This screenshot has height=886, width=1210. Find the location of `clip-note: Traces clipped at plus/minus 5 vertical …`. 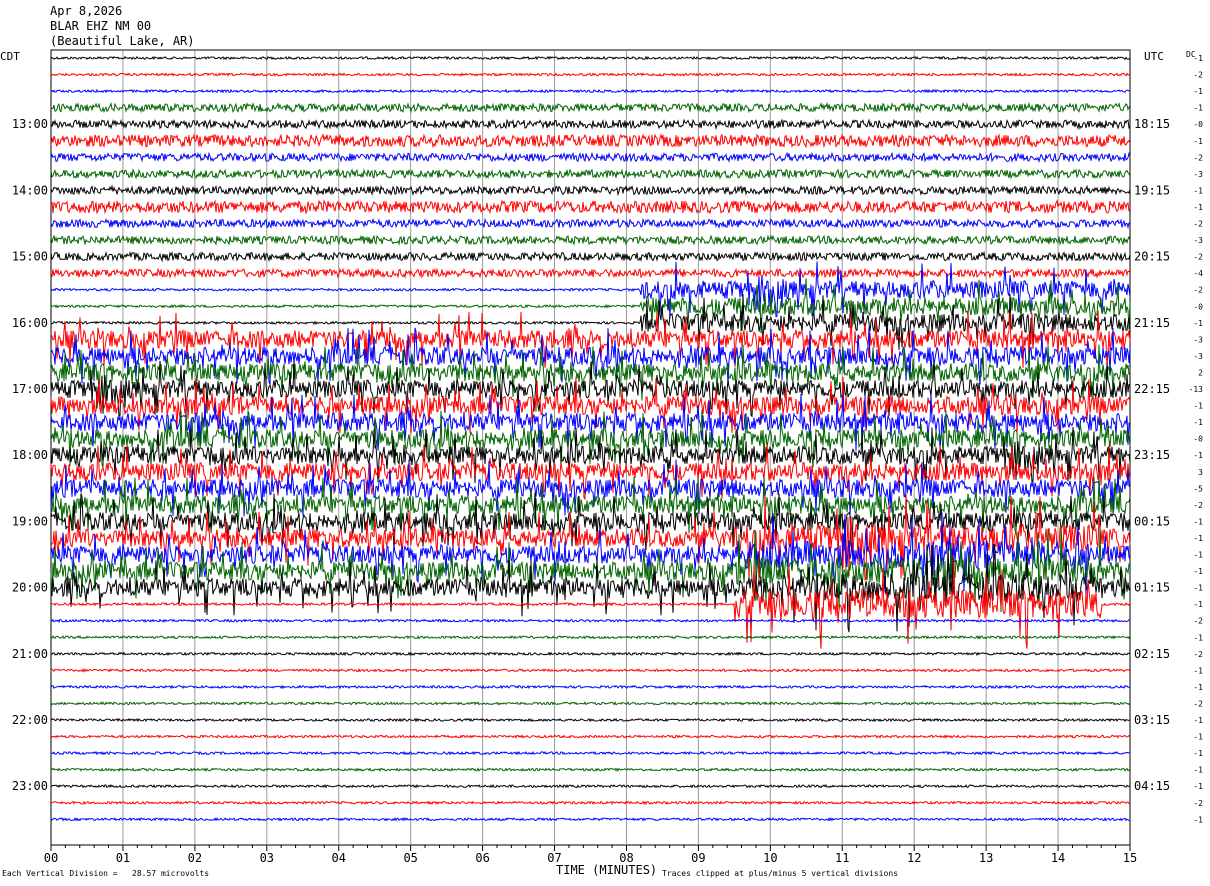

clip-note: Traces clipped at plus/minus 5 vertical … is located at coordinates (780, 873).